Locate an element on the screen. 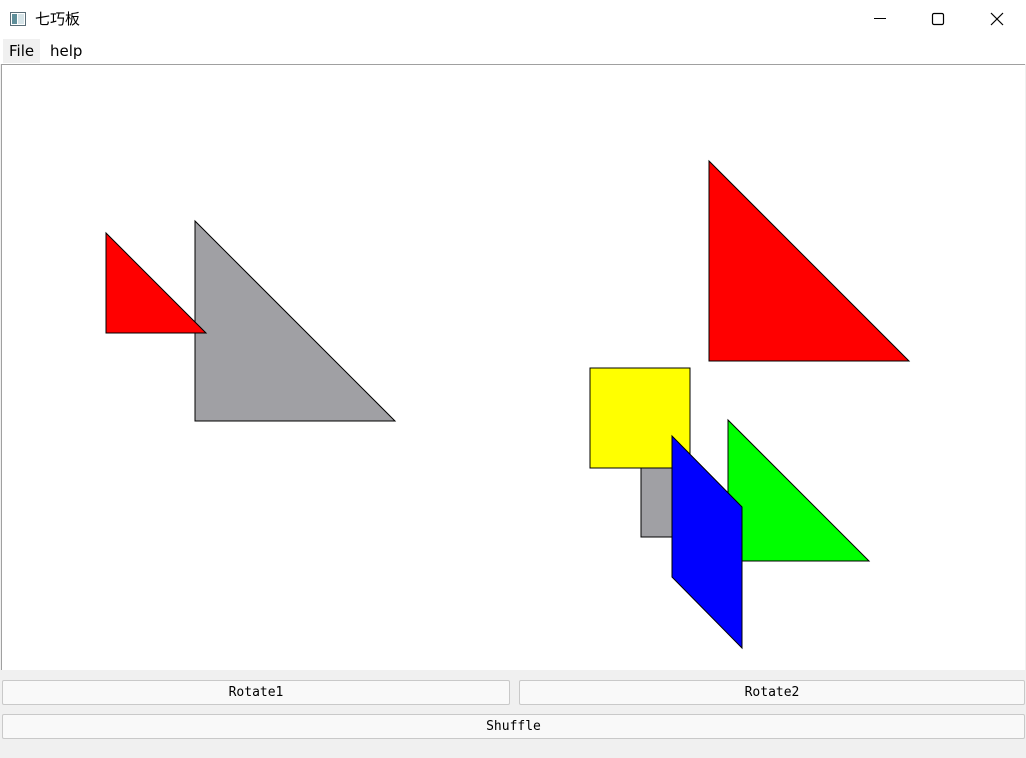 Image resolution: width=1026 pixels, height=758 pixels. piece-large-gray-triangle is located at coordinates (295, 320).